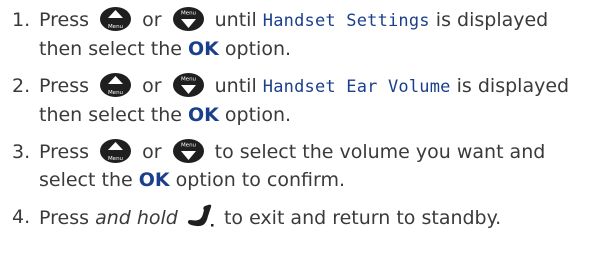 This screenshot has height=253, width=594. Describe the element at coordinates (356, 87) in the screenshot. I see `display-text: Handset Ear Volume` at that location.